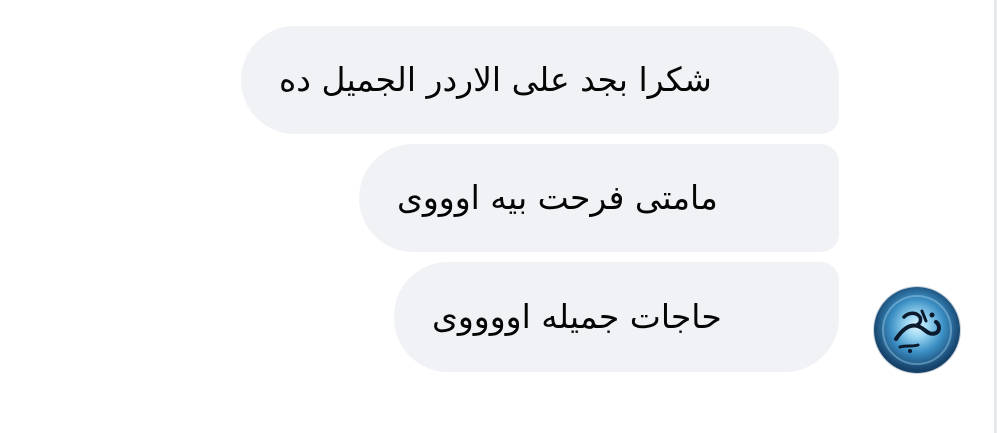 The image size is (997, 433). I want to click on message-text: حاجات جميله اووووى, so click(577, 316).